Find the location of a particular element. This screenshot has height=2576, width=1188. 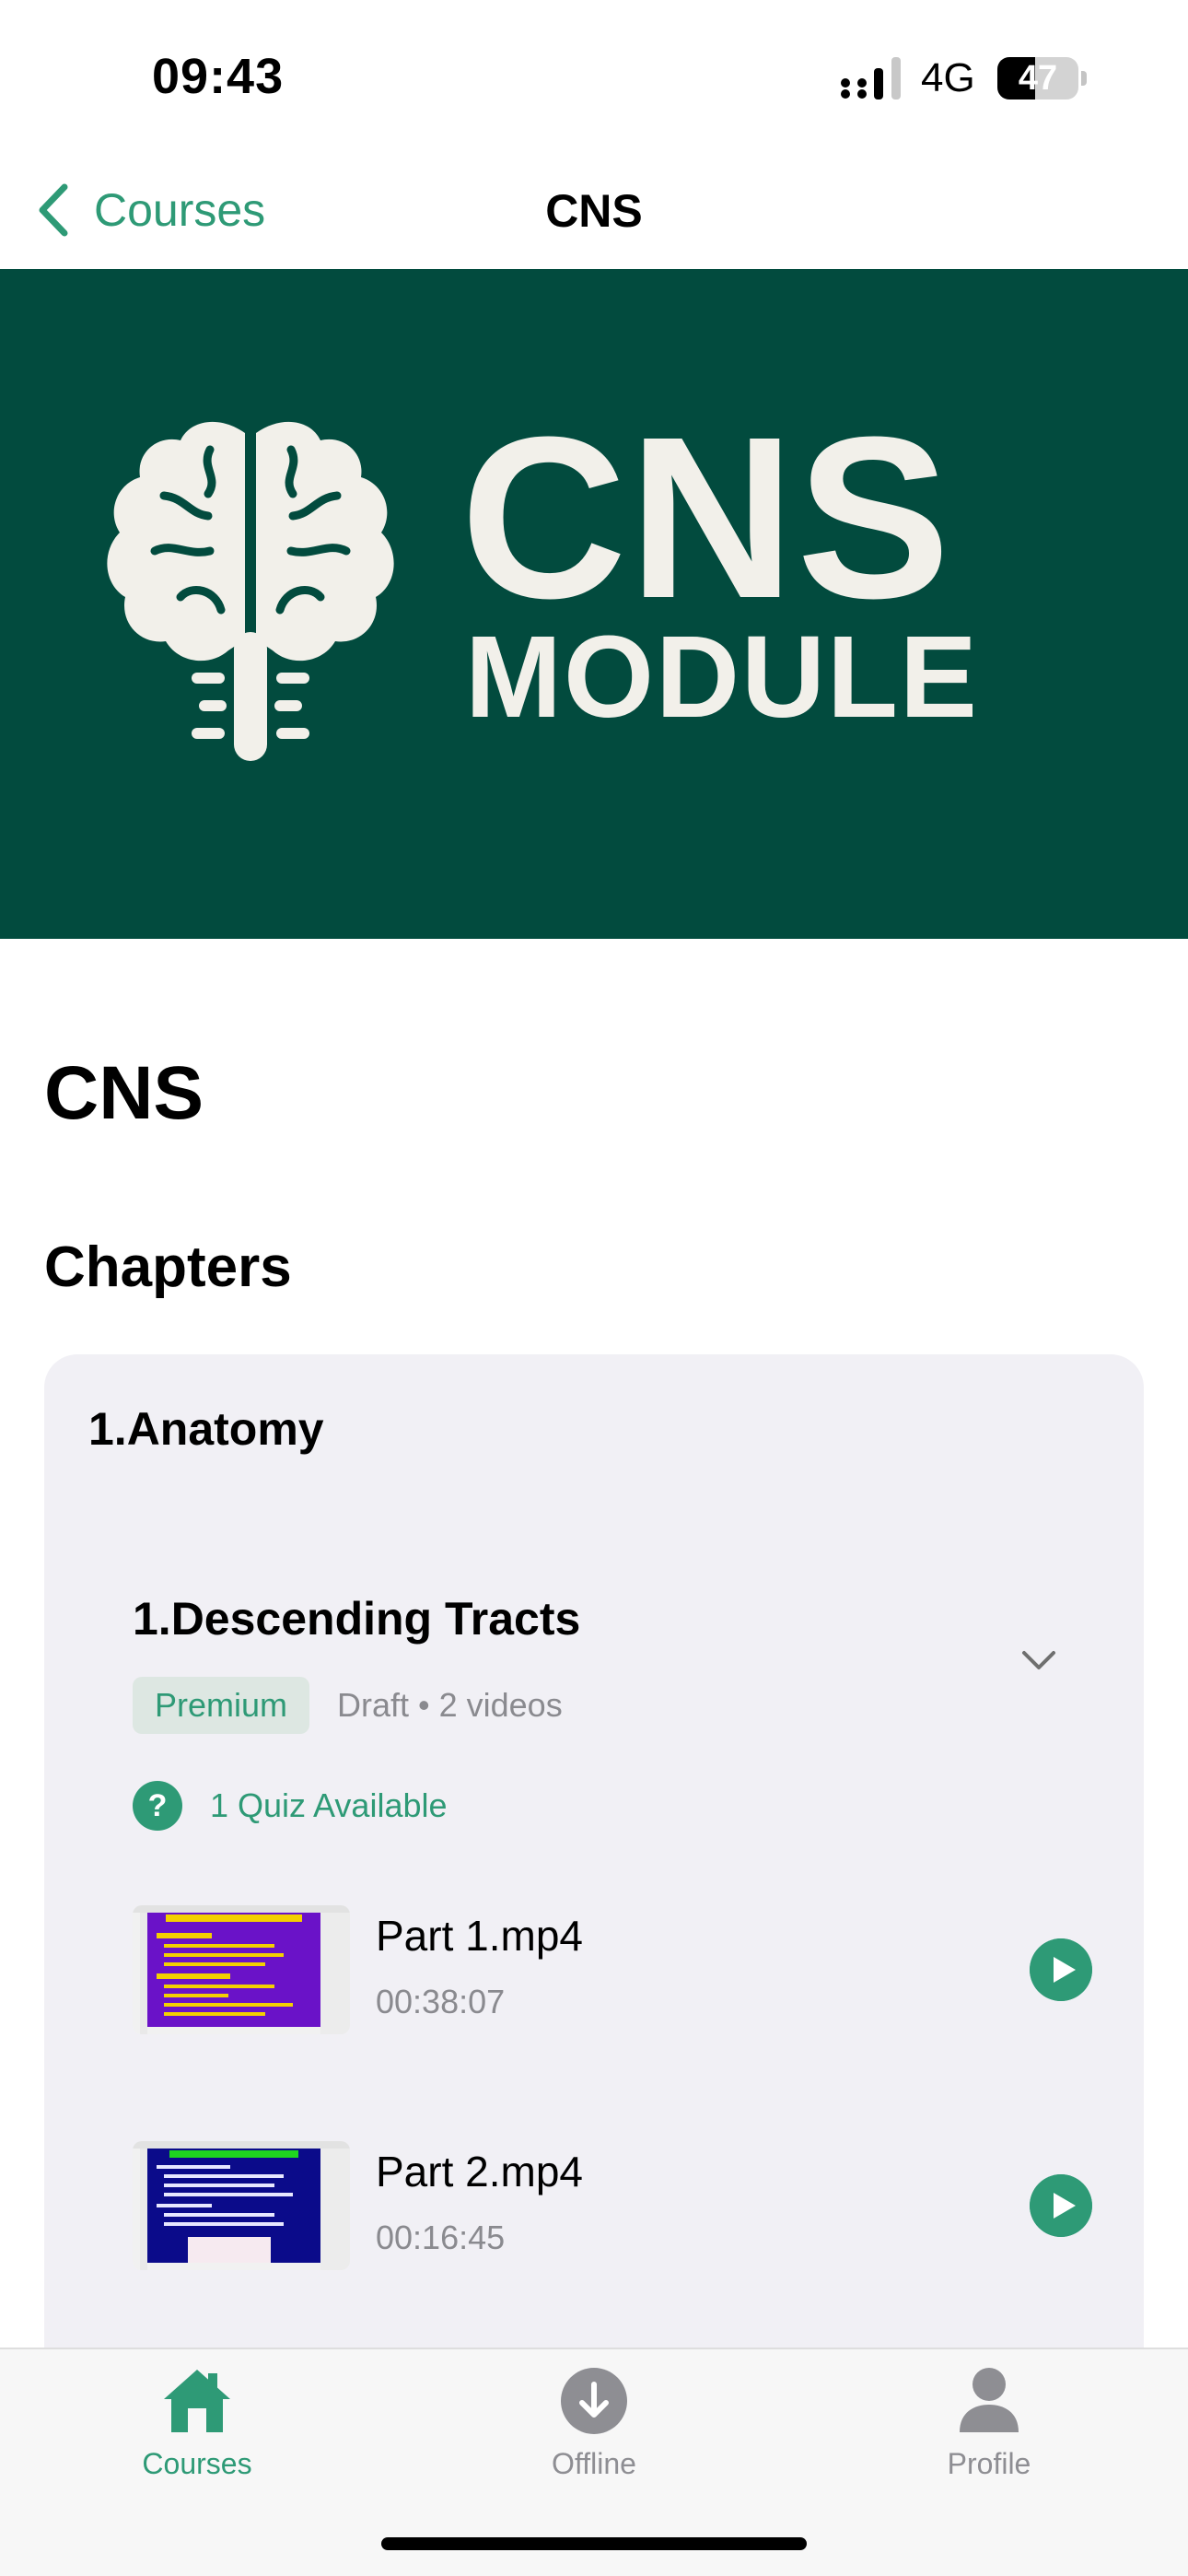

tab-offline: Offline is located at coordinates (594, 2435).